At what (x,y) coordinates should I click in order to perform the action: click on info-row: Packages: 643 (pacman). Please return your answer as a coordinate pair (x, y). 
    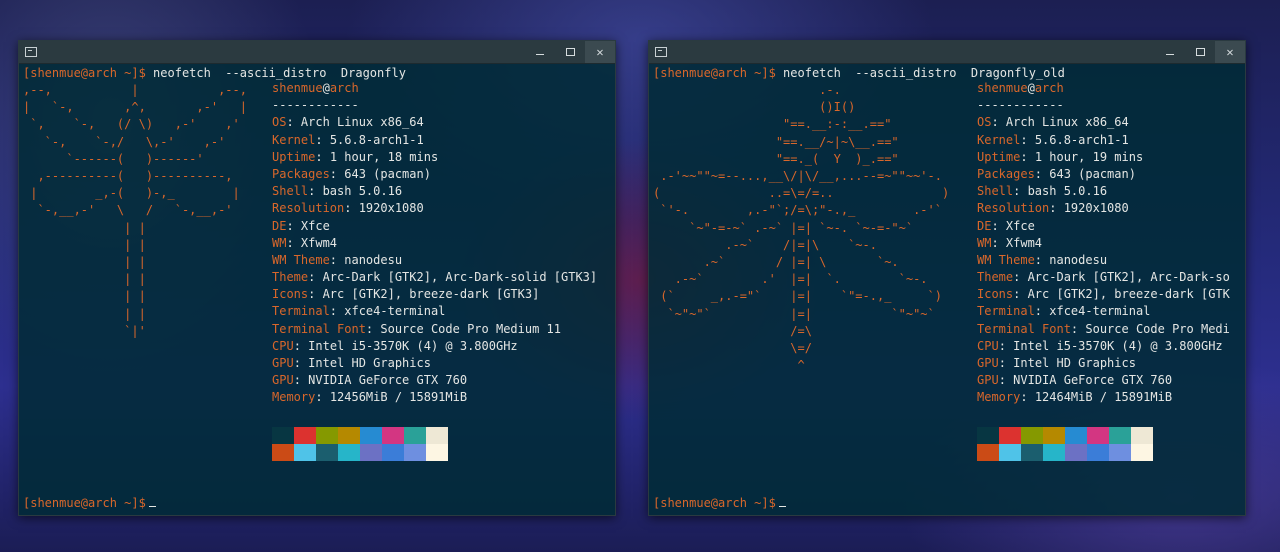
    Looking at the image, I should click on (434, 174).